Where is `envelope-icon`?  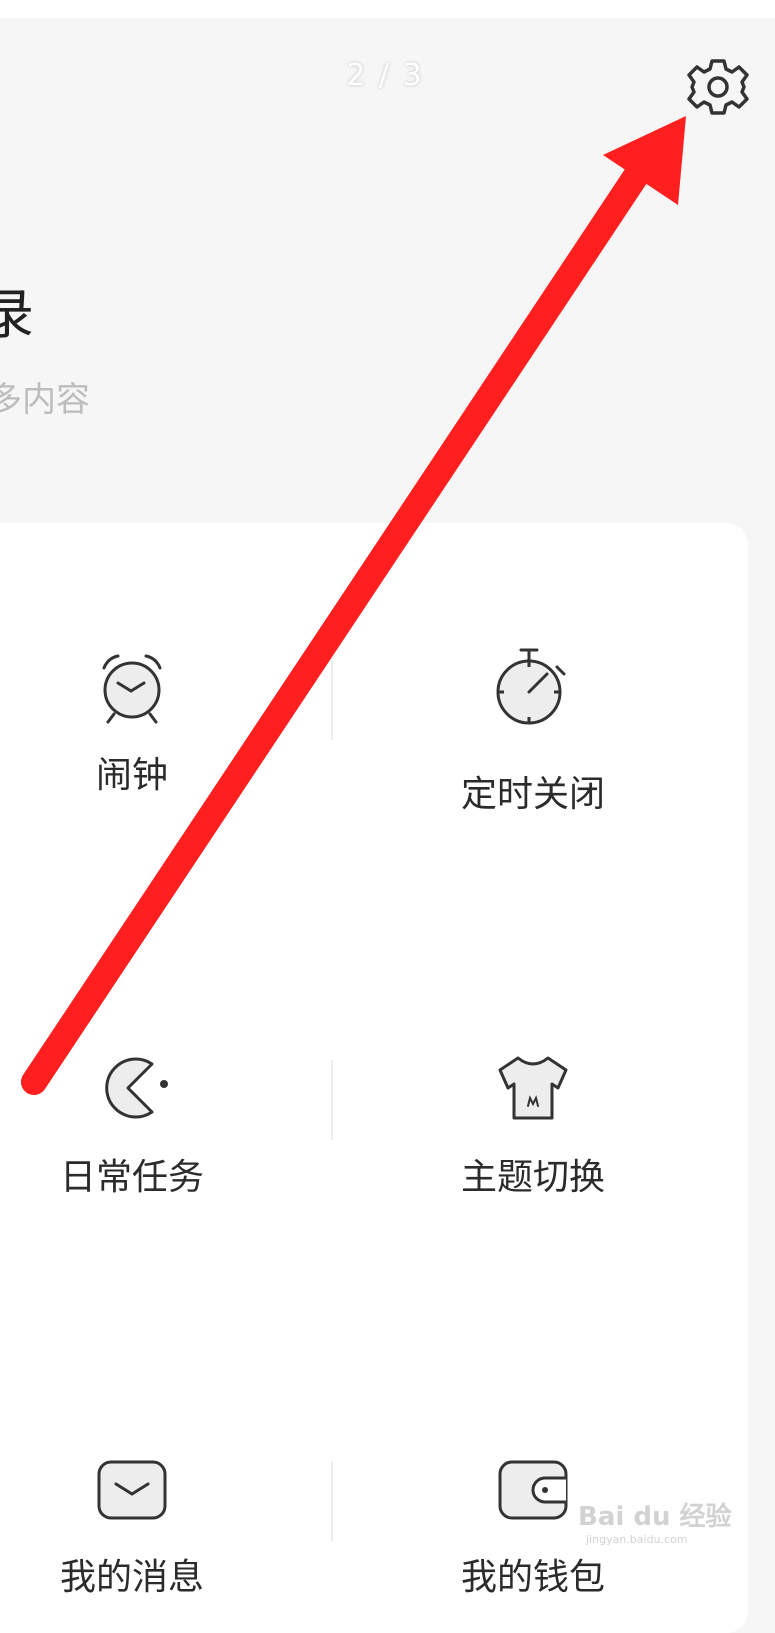 envelope-icon is located at coordinates (132, 1490).